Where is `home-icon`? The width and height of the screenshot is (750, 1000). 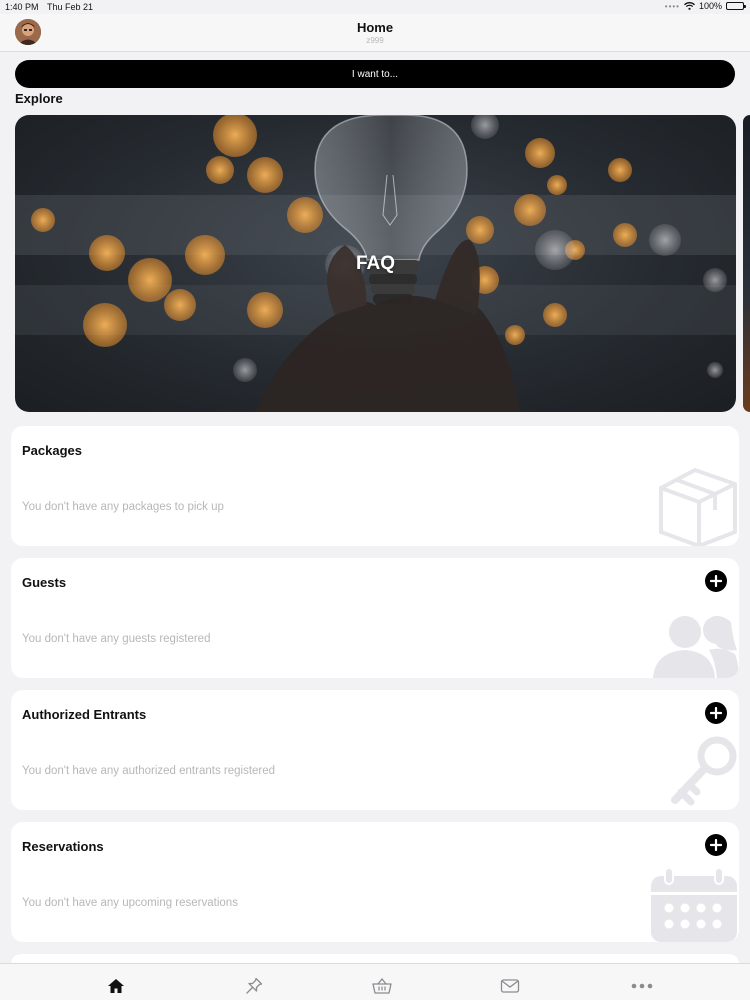
home-icon is located at coordinates (116, 986).